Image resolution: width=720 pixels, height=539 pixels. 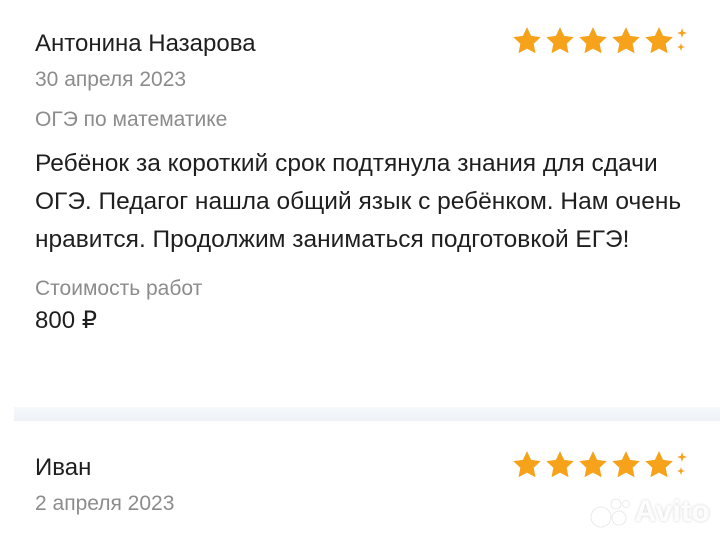 What do you see at coordinates (66, 320) in the screenshot?
I see `cost-value: 800 ₽` at bounding box center [66, 320].